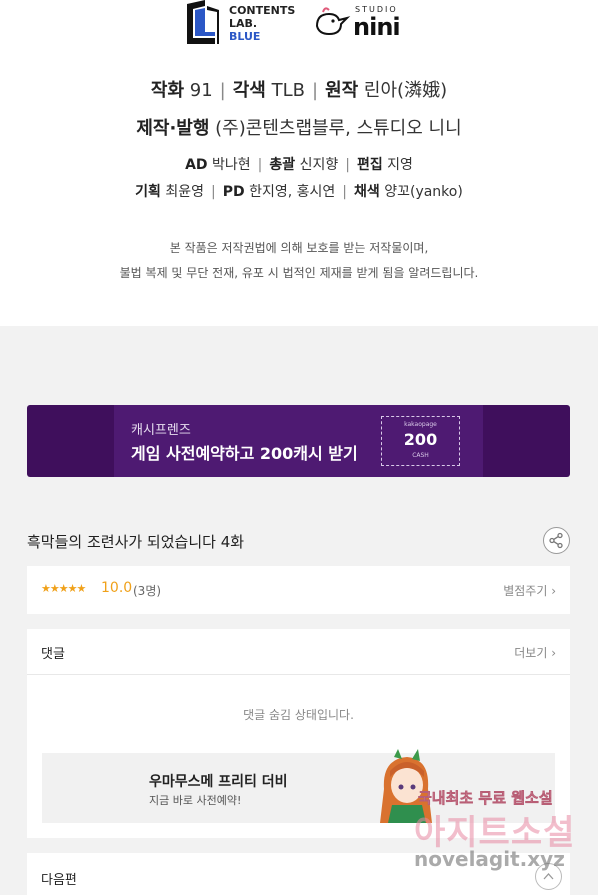 Image resolution: width=598 pixels, height=895 pixels. What do you see at coordinates (233, 192) in the screenshot?
I see `credit-label: PD` at bounding box center [233, 192].